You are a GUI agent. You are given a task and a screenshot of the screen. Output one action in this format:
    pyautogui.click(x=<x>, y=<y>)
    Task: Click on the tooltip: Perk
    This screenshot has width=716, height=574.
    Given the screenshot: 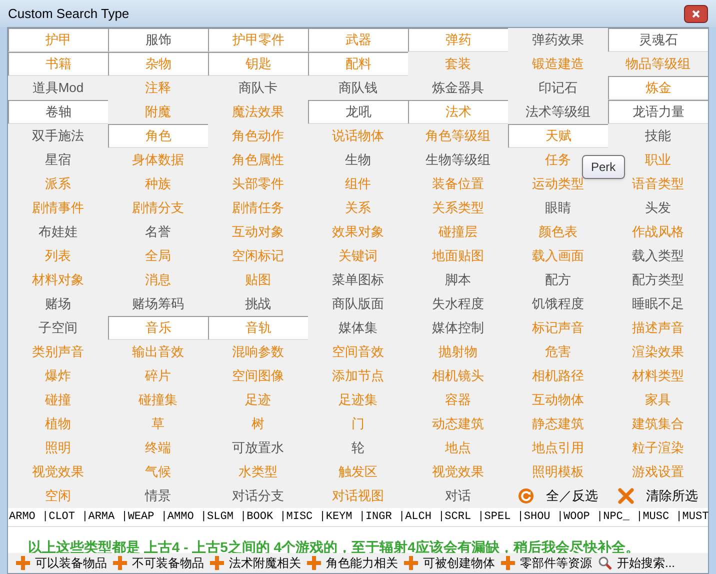 What is the action you would take?
    pyautogui.click(x=603, y=167)
    